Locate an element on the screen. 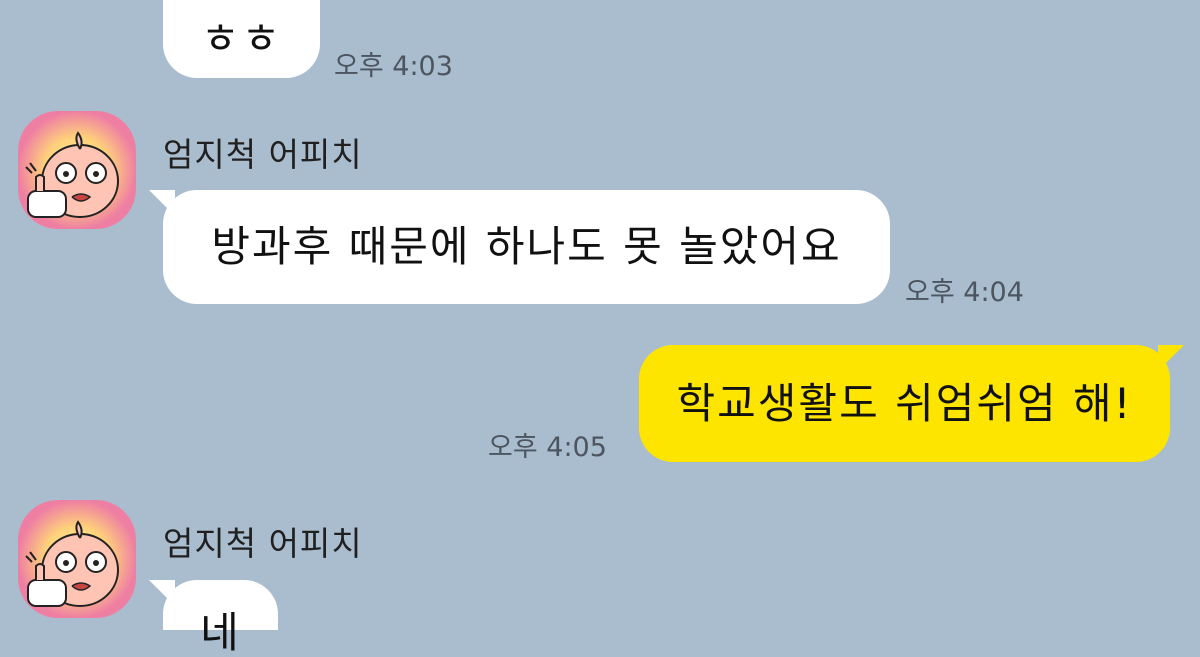  message-bubble-received: ㅎㅎ is located at coordinates (241, 39).